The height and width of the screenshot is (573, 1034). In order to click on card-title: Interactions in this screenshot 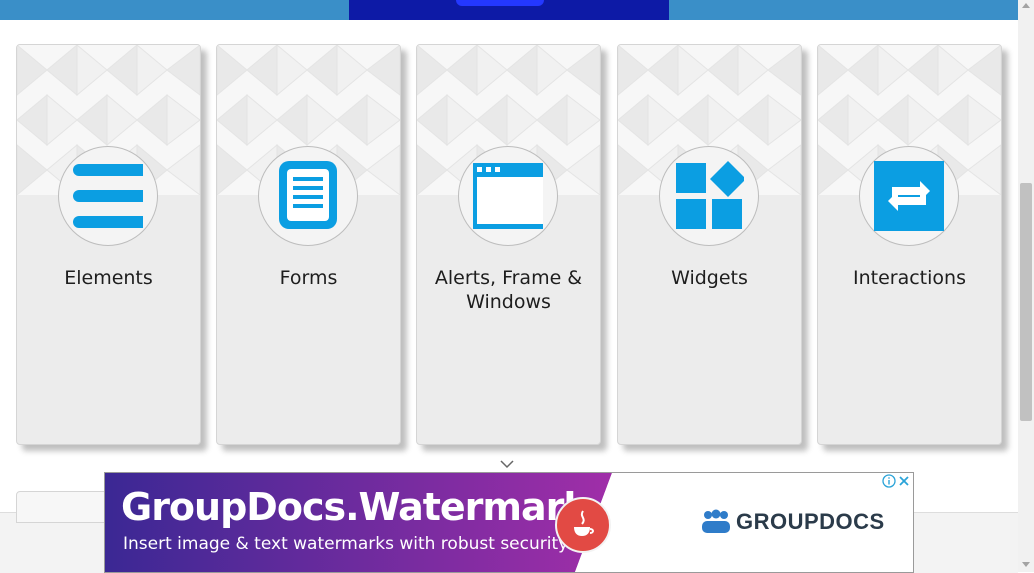, I will do `click(909, 278)`.